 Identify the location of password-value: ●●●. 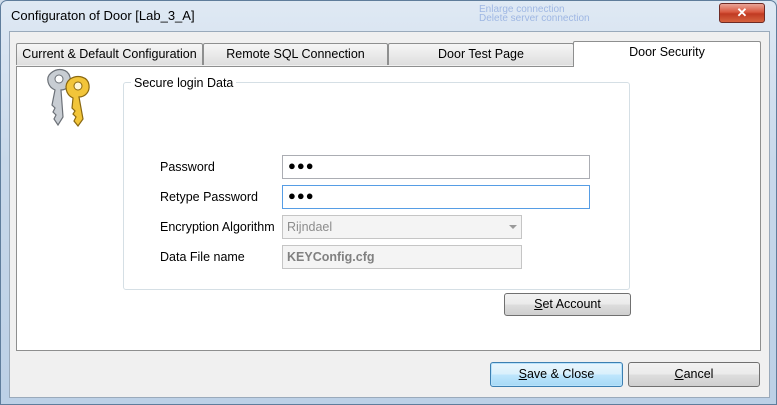
(301, 165).